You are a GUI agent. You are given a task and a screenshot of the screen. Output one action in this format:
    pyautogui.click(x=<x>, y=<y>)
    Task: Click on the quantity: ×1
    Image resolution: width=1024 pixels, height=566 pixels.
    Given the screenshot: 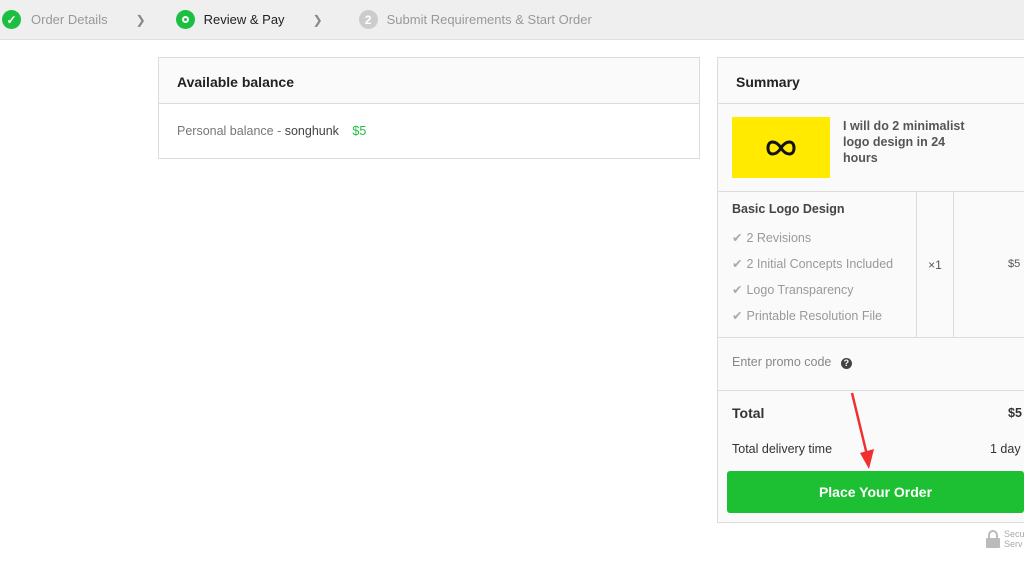 What is the action you would take?
    pyautogui.click(x=935, y=264)
    